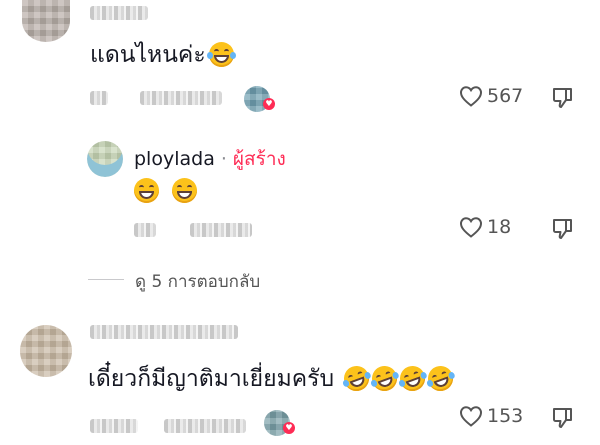 The image size is (600, 445). What do you see at coordinates (221, 54) in the screenshot?
I see `laugh-tears-emoji-icon` at bounding box center [221, 54].